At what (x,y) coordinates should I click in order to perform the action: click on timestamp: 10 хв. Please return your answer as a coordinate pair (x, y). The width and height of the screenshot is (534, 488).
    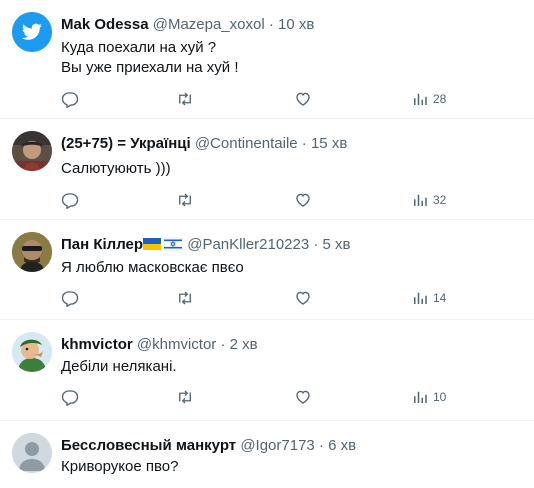
    Looking at the image, I should click on (296, 24).